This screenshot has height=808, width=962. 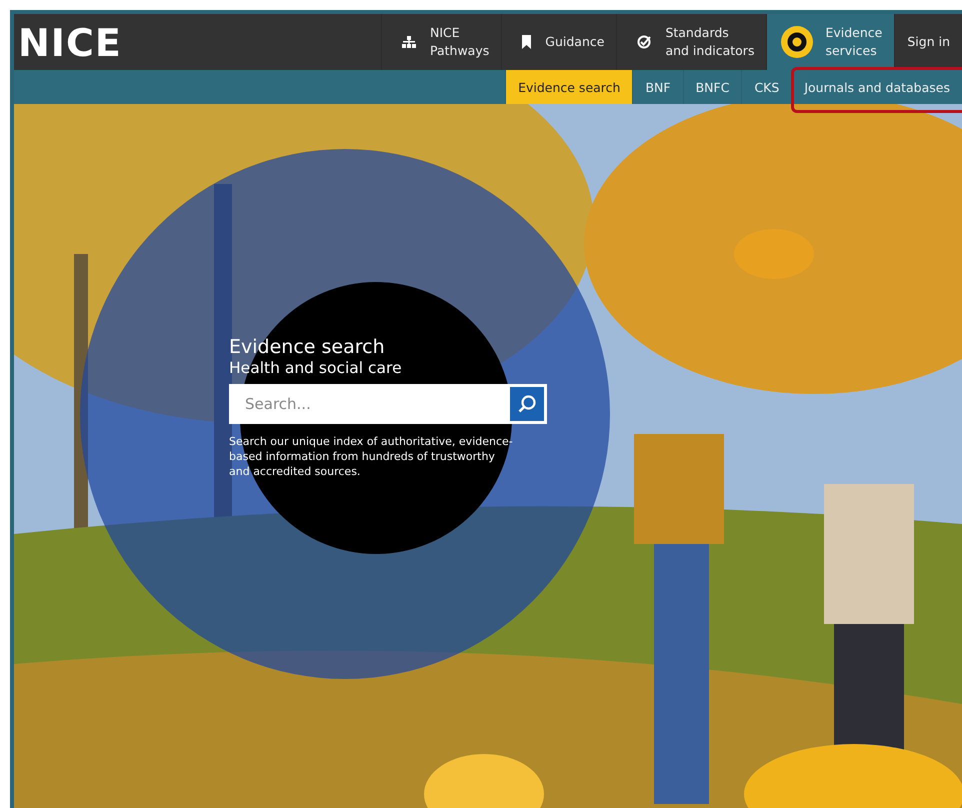 I want to click on search-icon, so click(x=527, y=404).